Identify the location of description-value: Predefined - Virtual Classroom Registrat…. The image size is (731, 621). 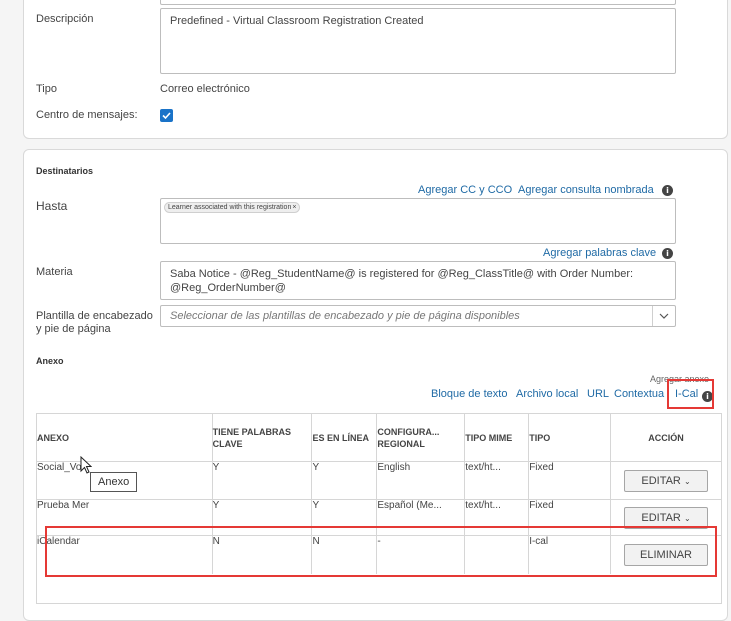
(297, 21).